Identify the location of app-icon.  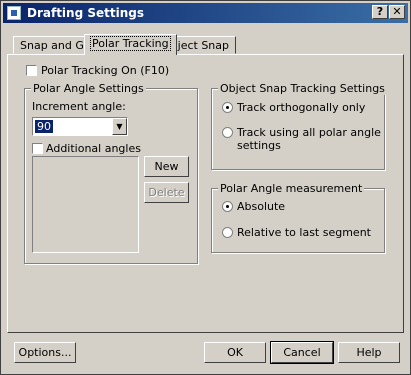
(14, 13).